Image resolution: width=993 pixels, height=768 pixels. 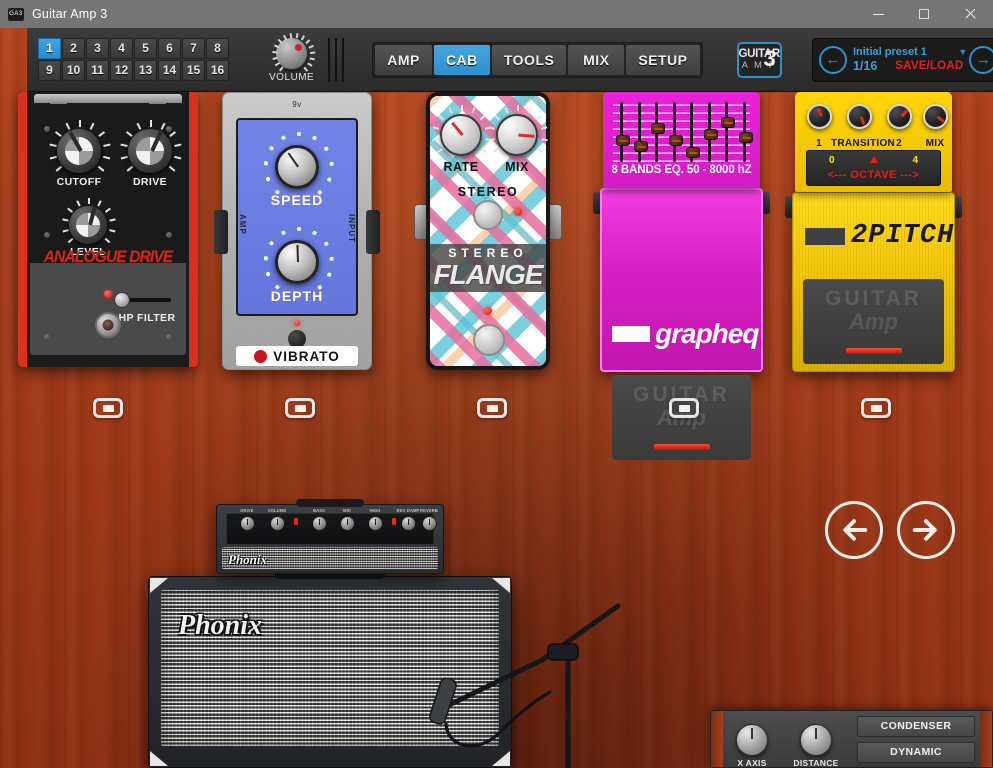 What do you see at coordinates (878, 14) in the screenshot?
I see `minimize-button` at bounding box center [878, 14].